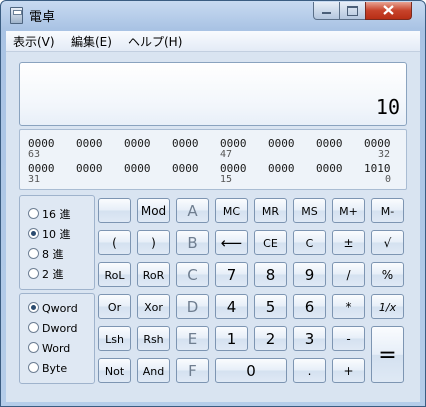 The height and width of the screenshot is (407, 426). I want to click on radio-word: Word, so click(49, 348).